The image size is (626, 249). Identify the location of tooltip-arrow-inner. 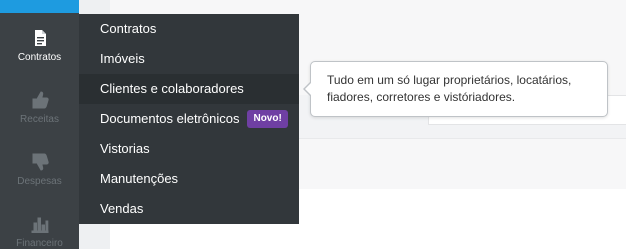
(308, 89).